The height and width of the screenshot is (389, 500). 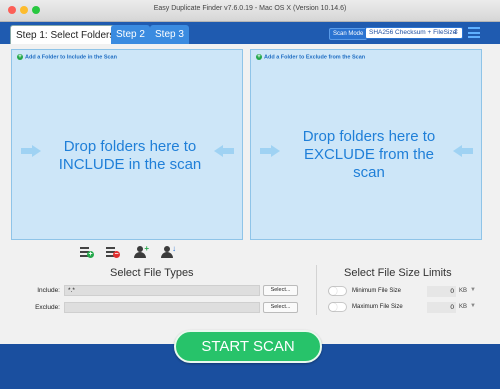 What do you see at coordinates (316, 290) in the screenshot?
I see `section-divider` at bounding box center [316, 290].